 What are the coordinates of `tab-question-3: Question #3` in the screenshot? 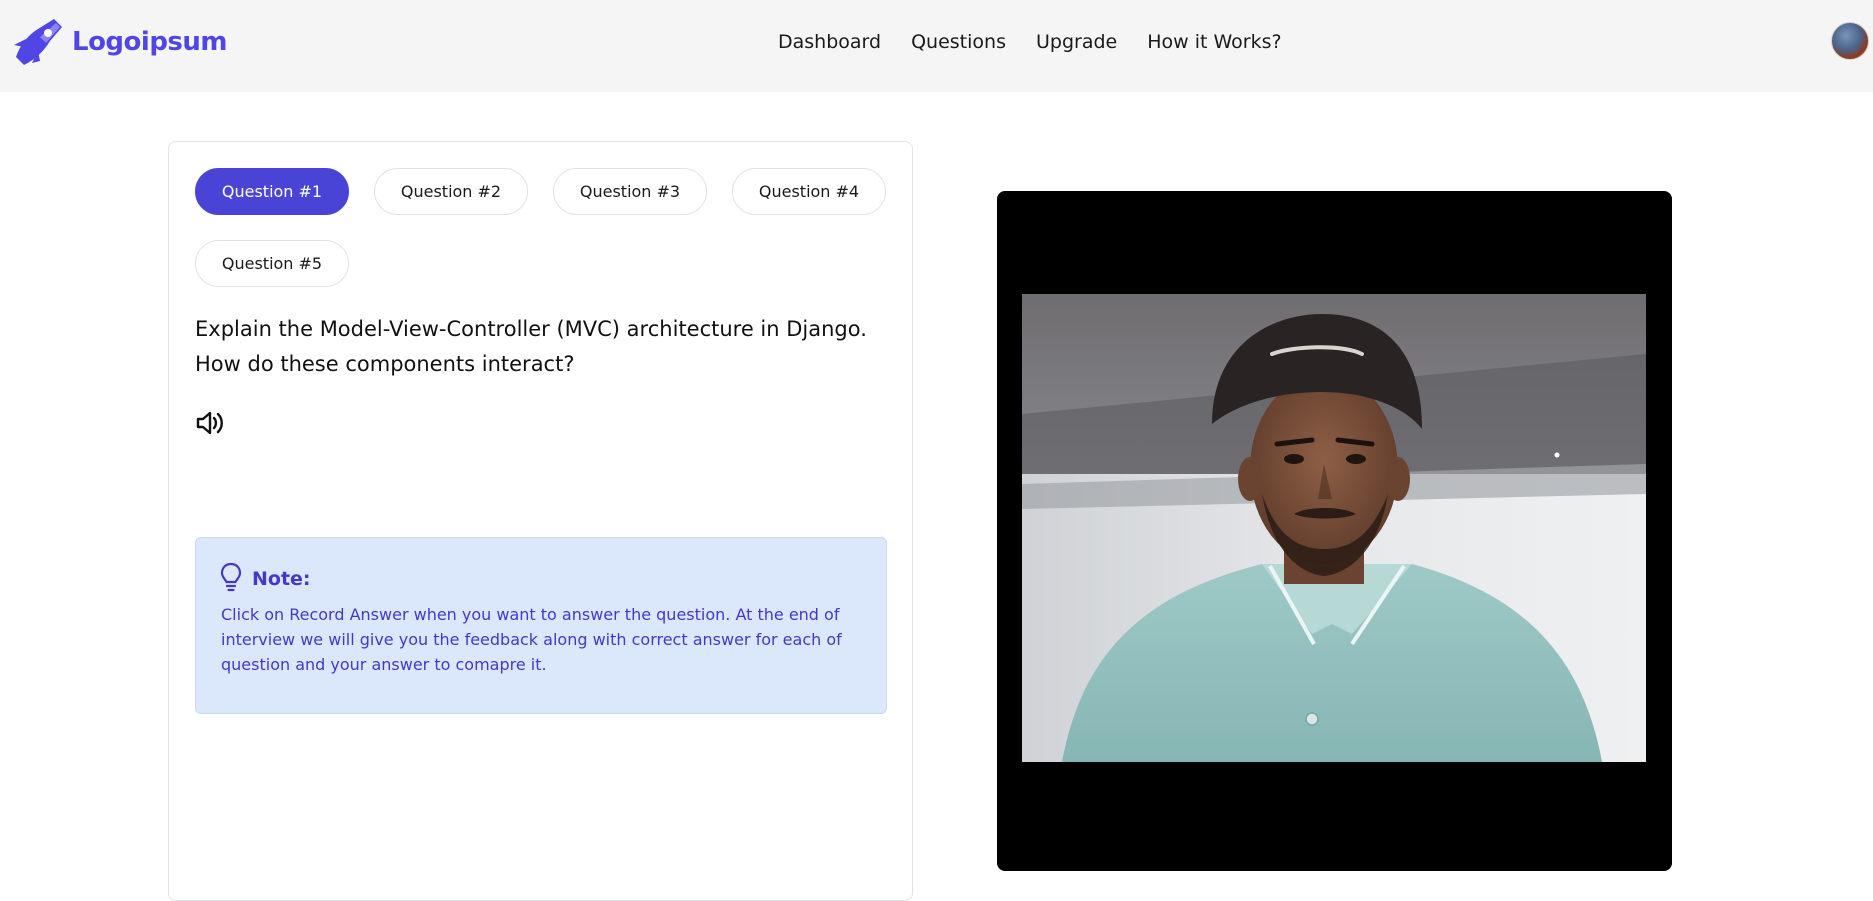 It's located at (630, 191).